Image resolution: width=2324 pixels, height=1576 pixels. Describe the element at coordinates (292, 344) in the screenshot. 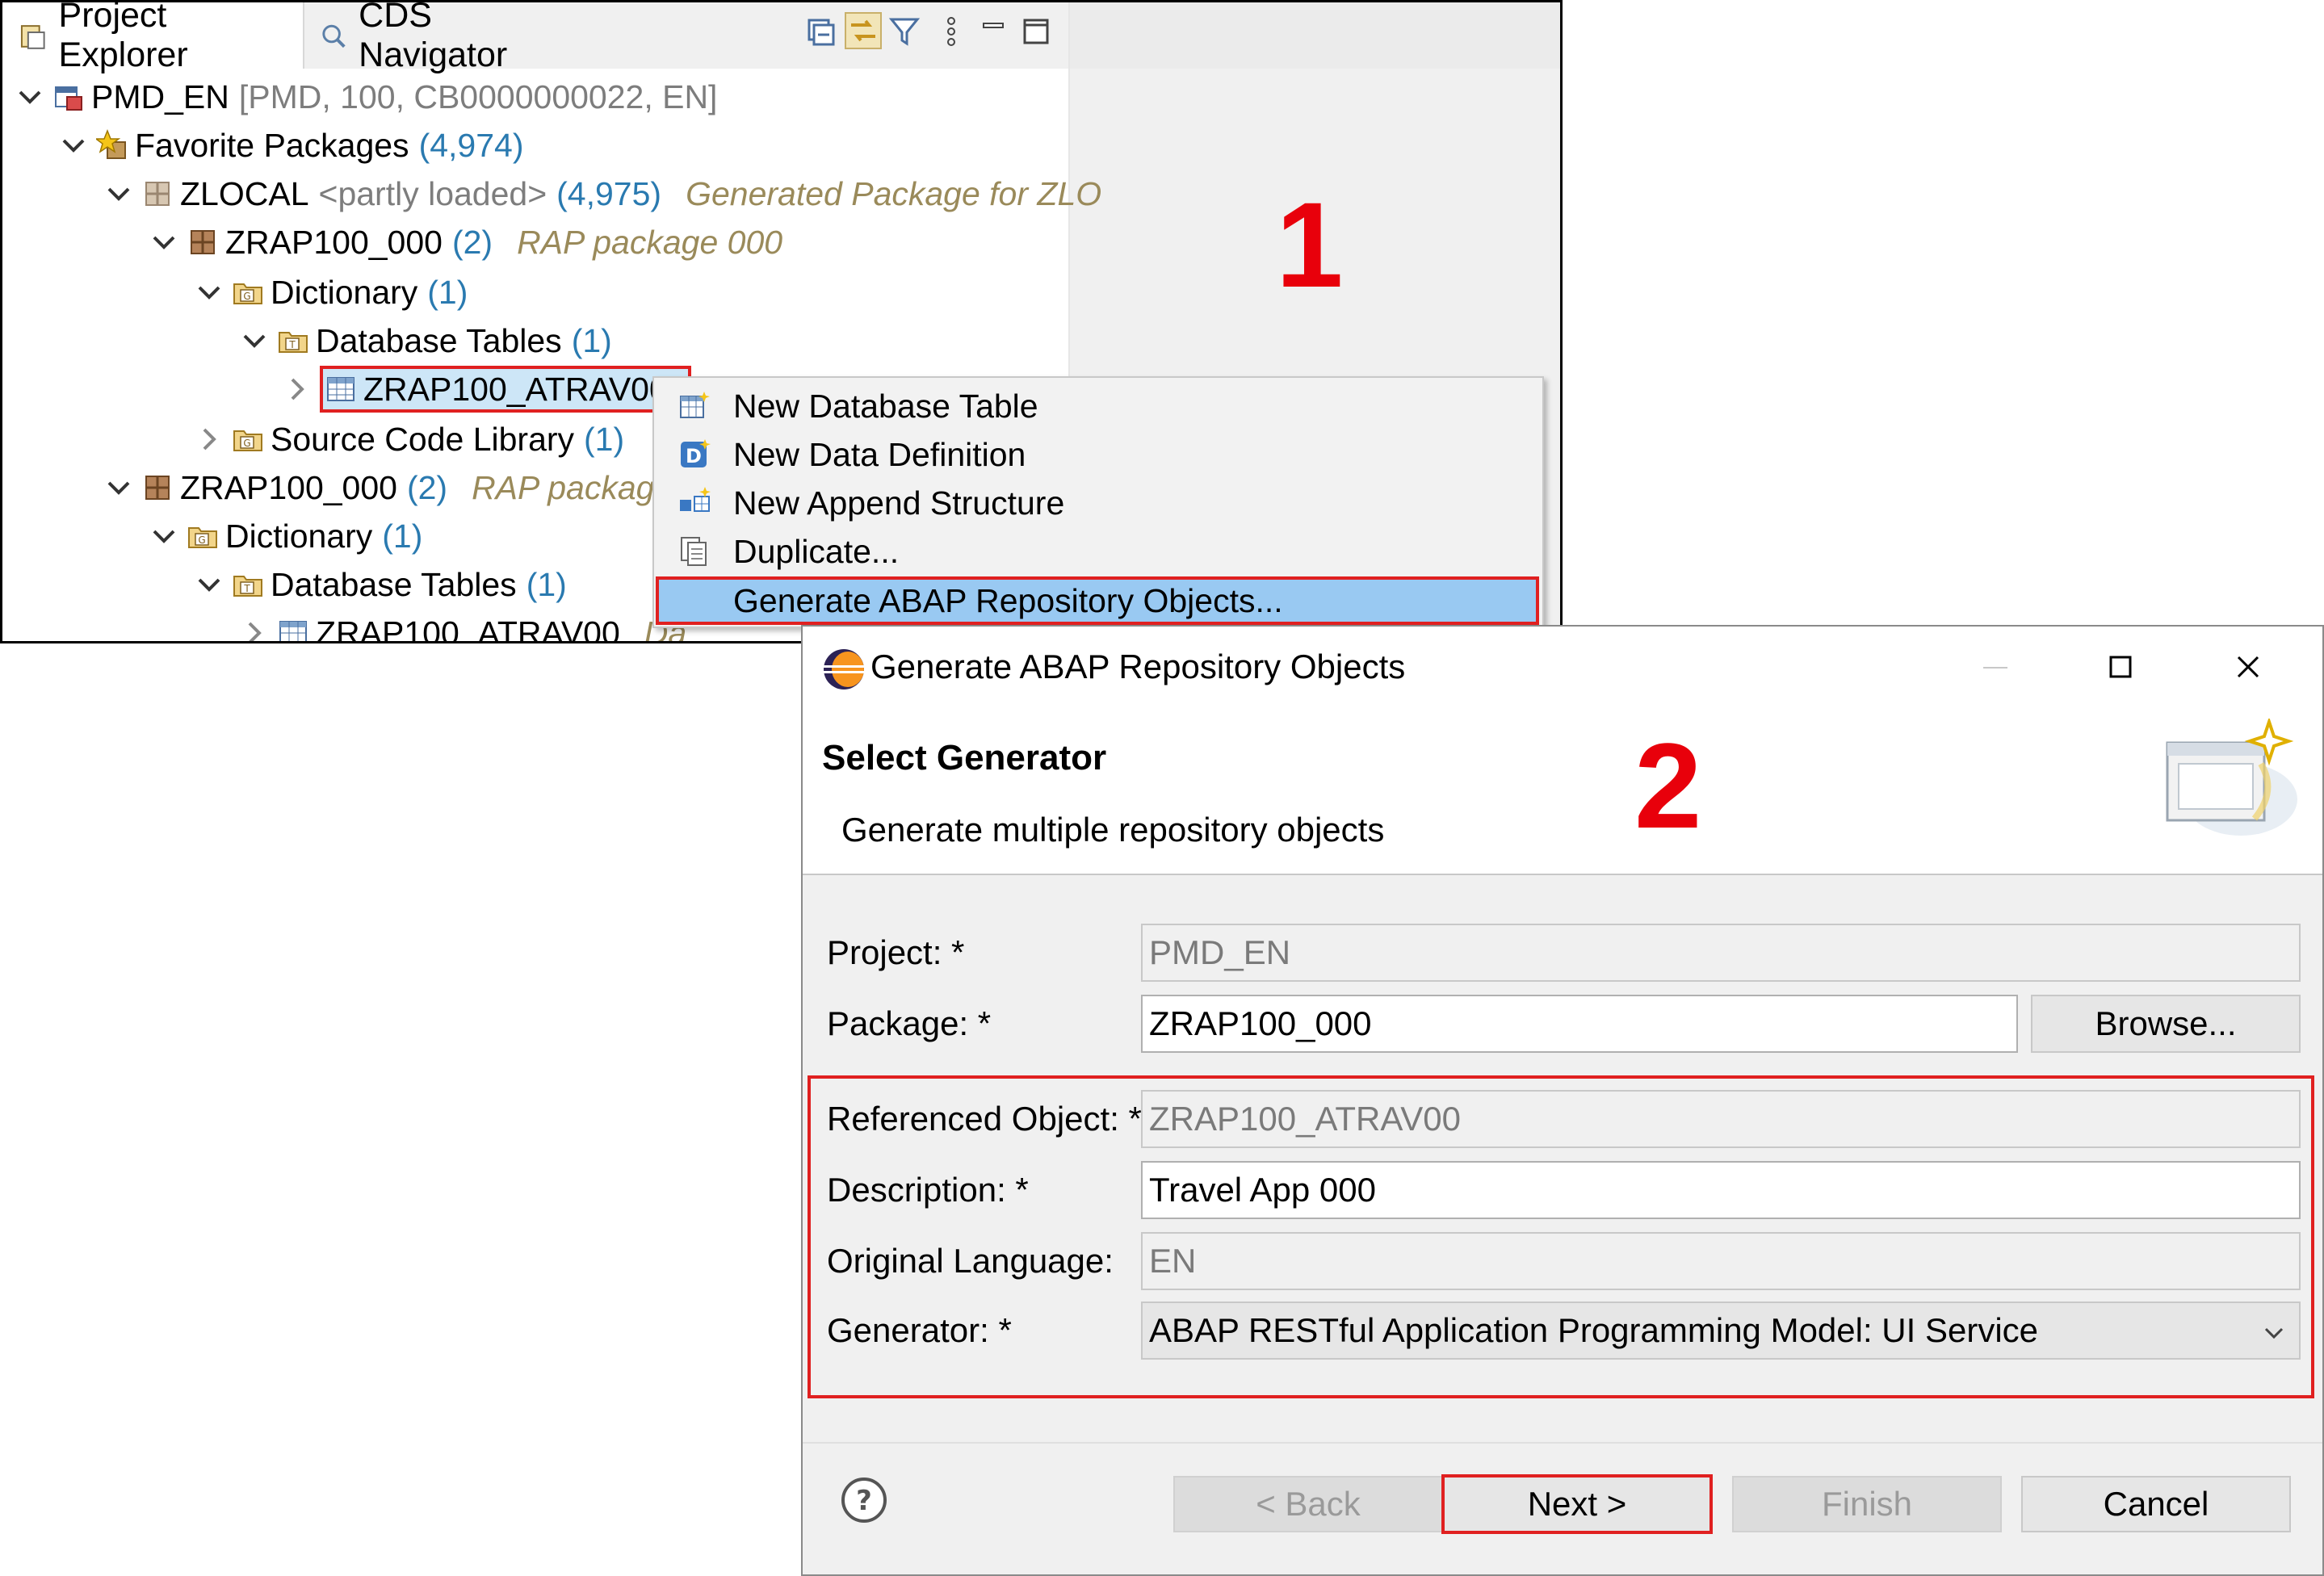

I see `svg-text: T` at that location.